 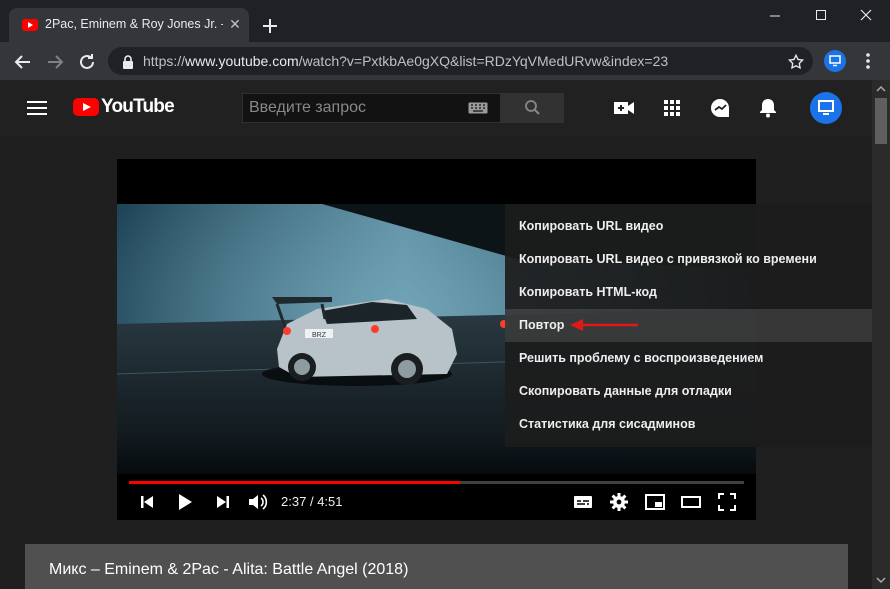 I want to click on tab-title: 2Pac, Eminem & Roy Jones Jr. - C, so click(x=134, y=24).